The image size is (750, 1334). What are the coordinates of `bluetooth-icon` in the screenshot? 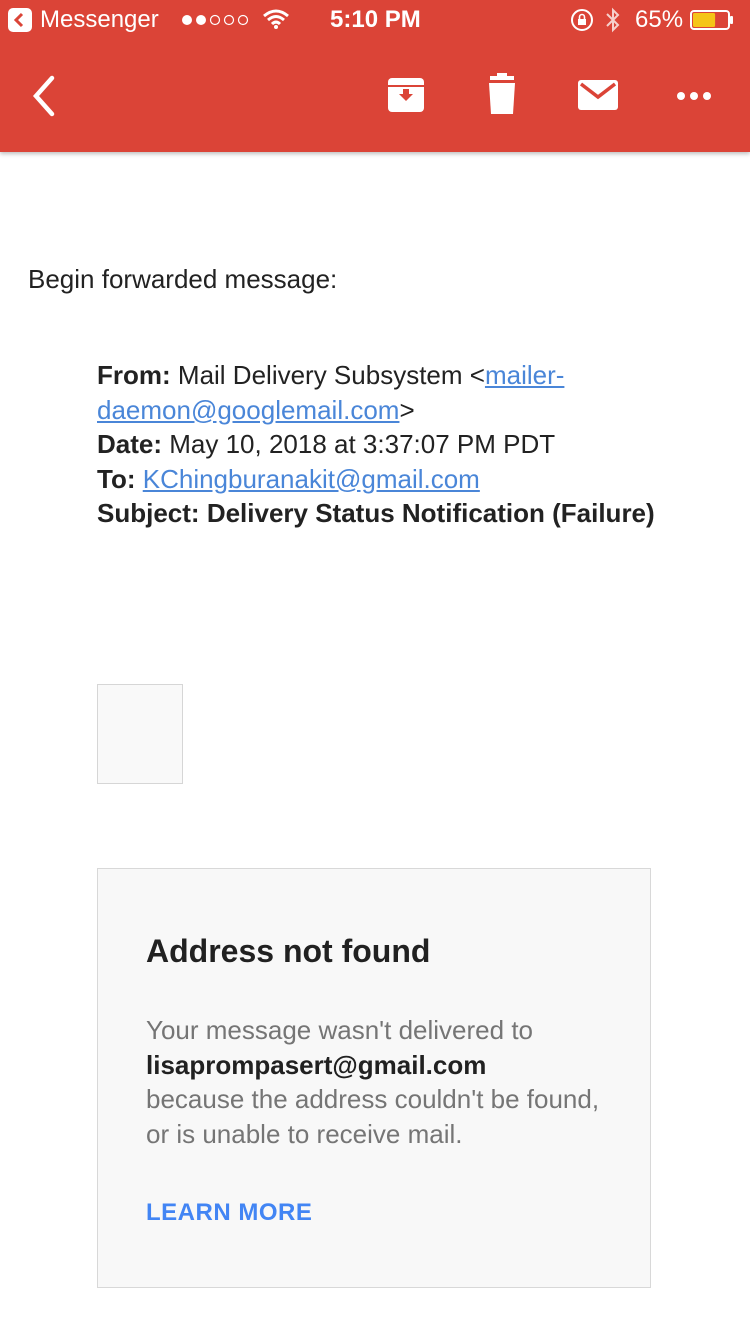 It's located at (613, 20).